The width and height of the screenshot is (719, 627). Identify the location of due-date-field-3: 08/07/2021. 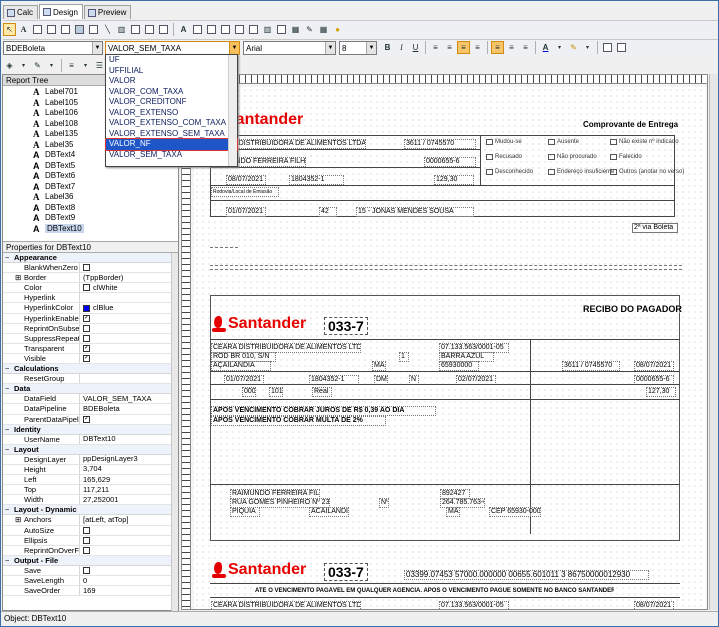
(654, 605).